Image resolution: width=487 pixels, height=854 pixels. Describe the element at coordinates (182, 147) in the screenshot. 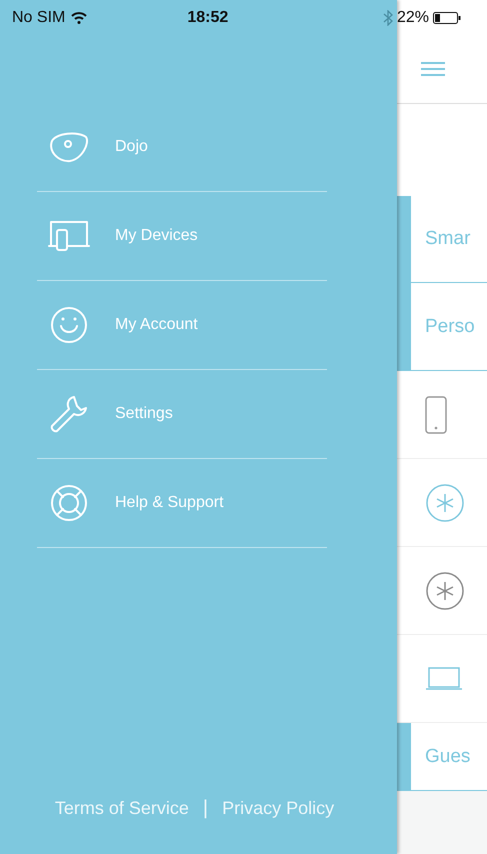

I see `menu-item: Dojo` at that location.